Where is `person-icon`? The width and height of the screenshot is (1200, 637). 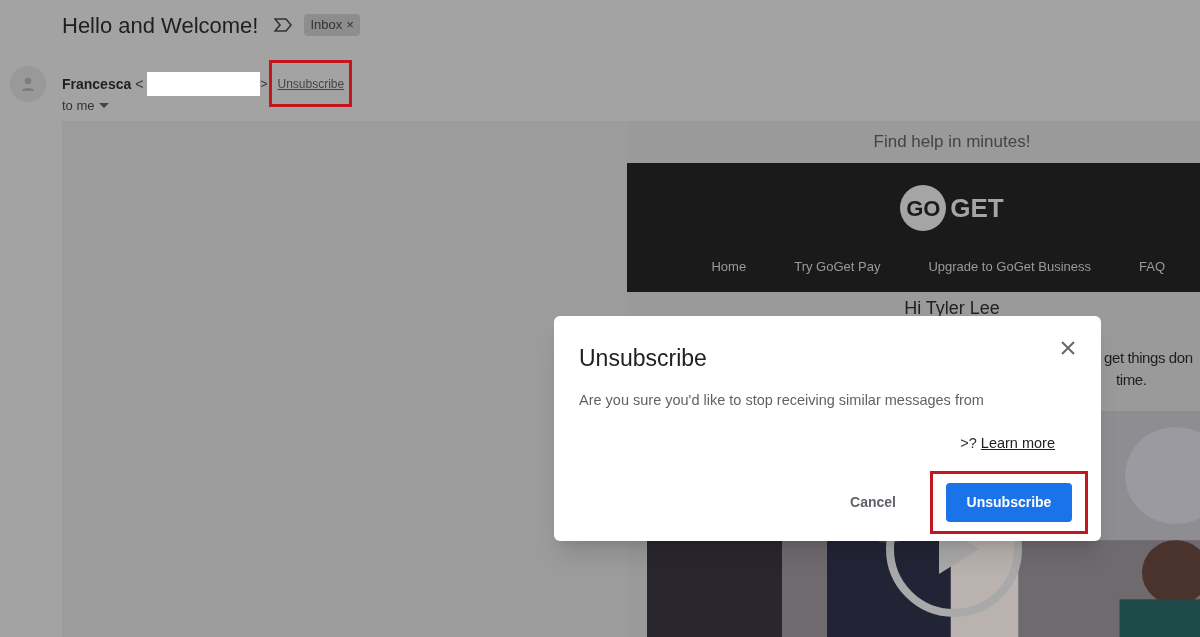 person-icon is located at coordinates (28, 84).